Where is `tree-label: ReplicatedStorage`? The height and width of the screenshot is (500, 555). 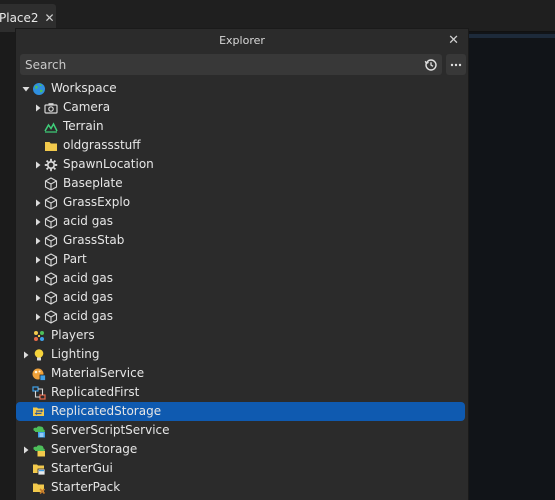 tree-label: ReplicatedStorage is located at coordinates (106, 411).